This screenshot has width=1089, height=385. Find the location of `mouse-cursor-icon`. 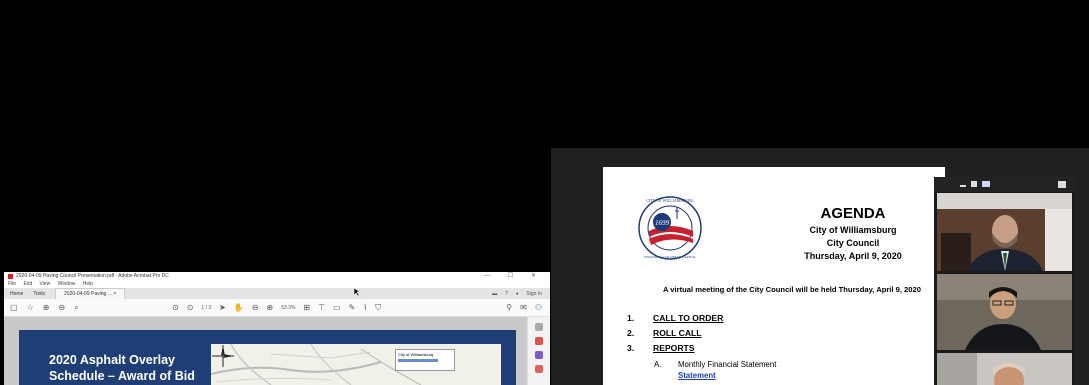

mouse-cursor-icon is located at coordinates (357, 292).